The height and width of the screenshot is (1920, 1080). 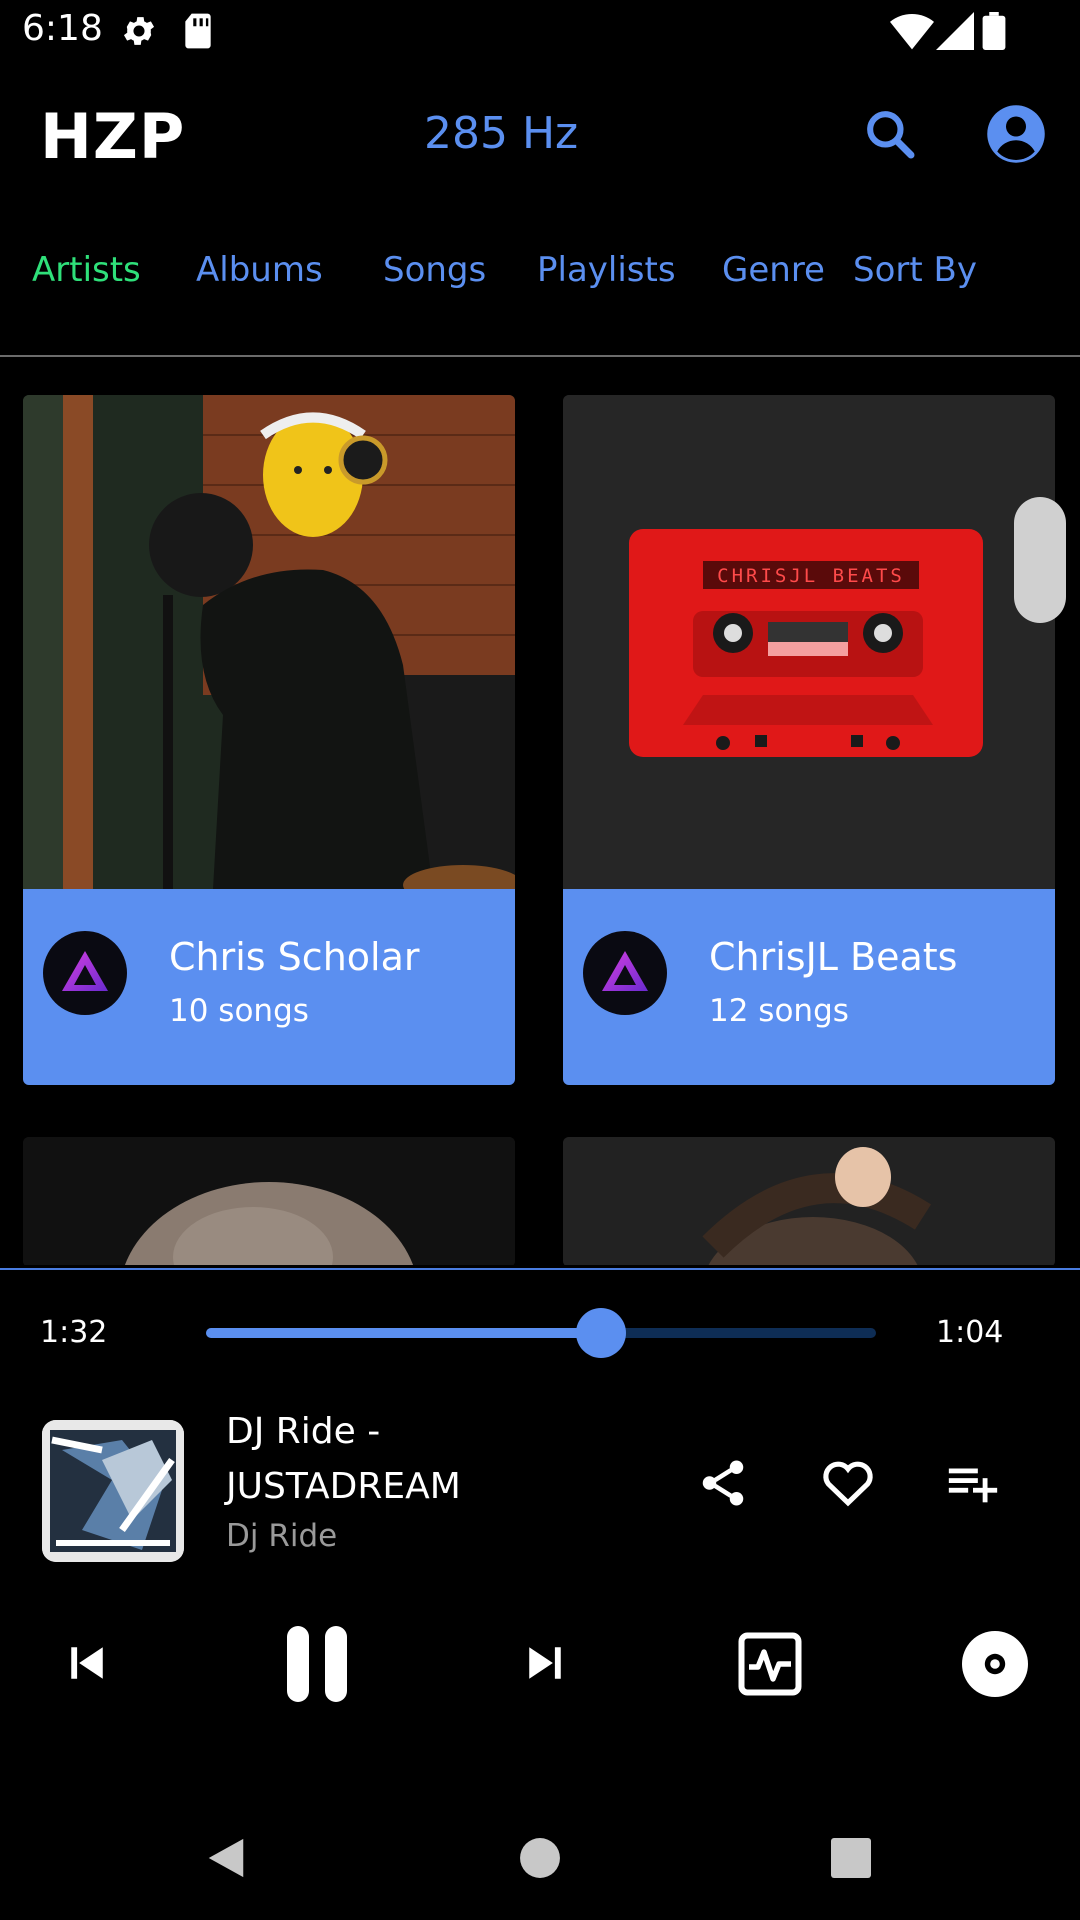 I want to click on artist-song-count: 12 songs, so click(x=779, y=1011).